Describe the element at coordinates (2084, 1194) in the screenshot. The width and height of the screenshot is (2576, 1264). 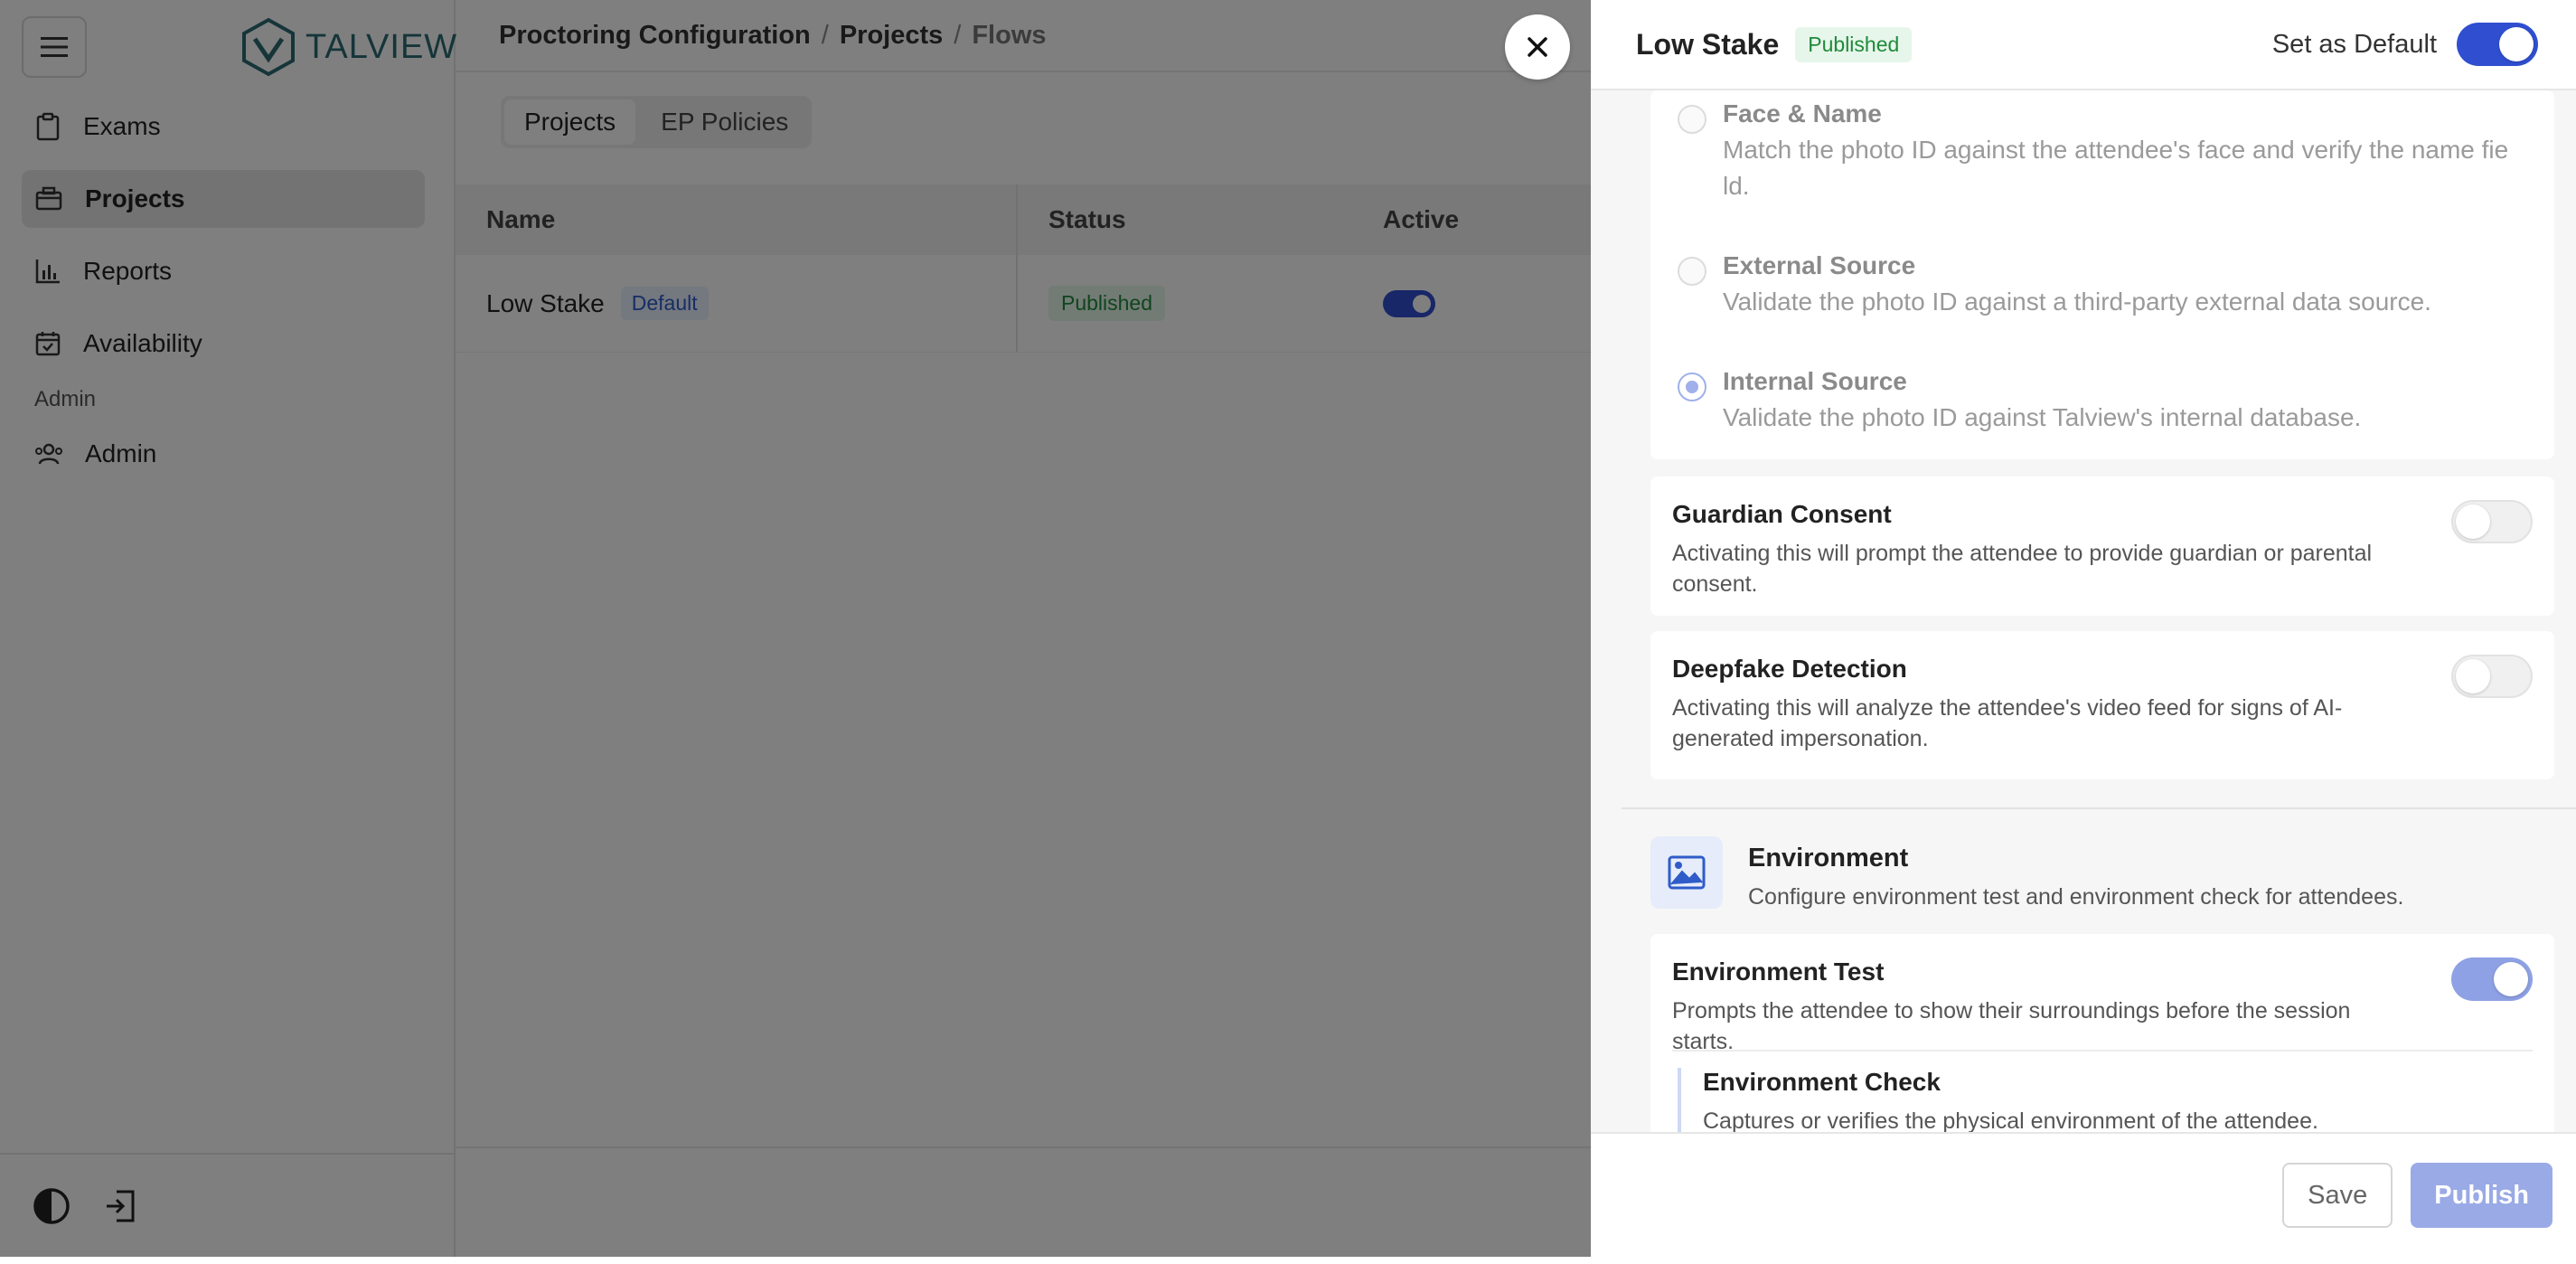
I see `drawer-footer: Save Publish` at that location.